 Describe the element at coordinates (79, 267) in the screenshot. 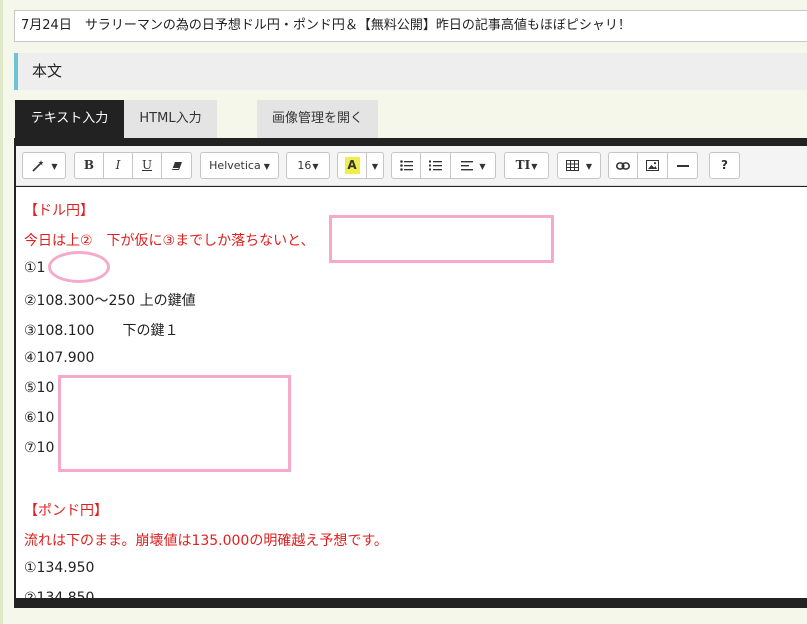

I see `redaction-ellipse` at that location.